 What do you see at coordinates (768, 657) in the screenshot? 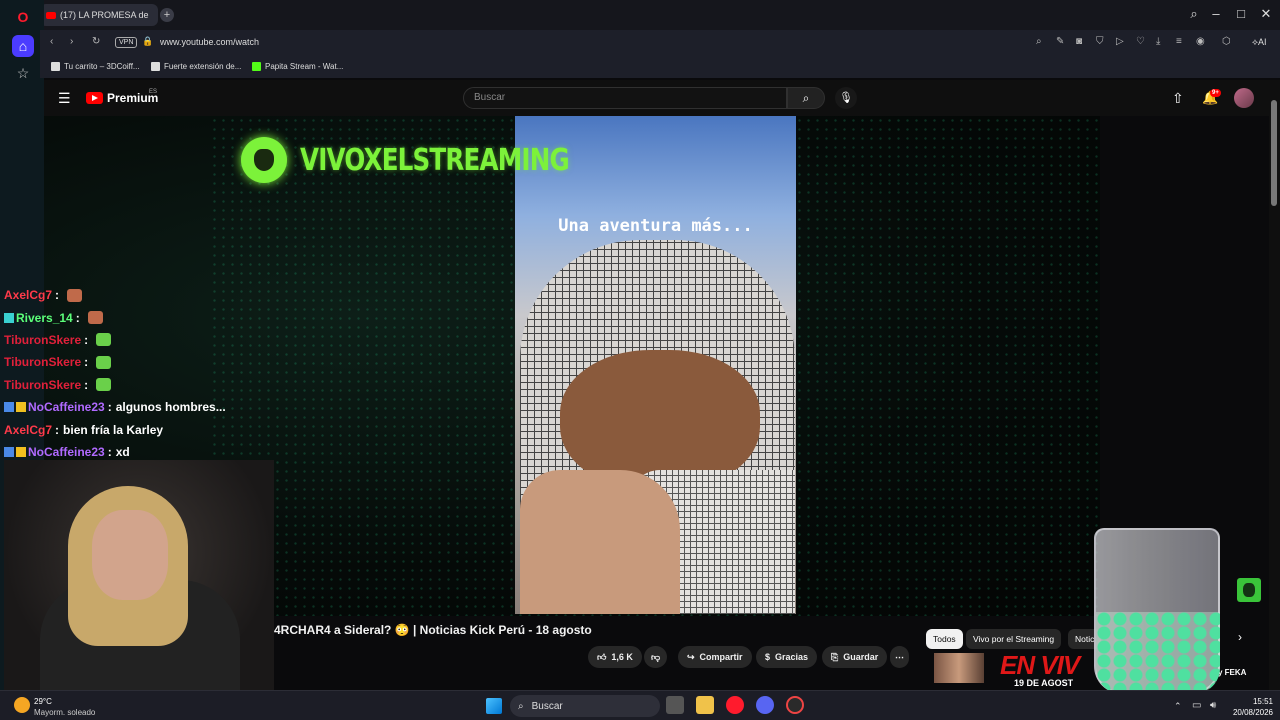
I see `dollar-icon: $` at bounding box center [768, 657].